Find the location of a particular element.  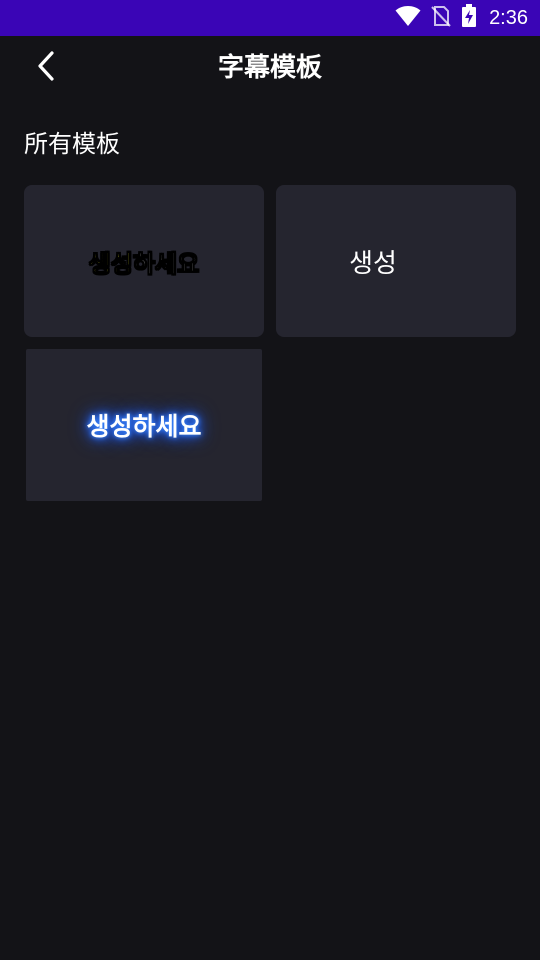

chevron-left-icon is located at coordinates (46, 68).